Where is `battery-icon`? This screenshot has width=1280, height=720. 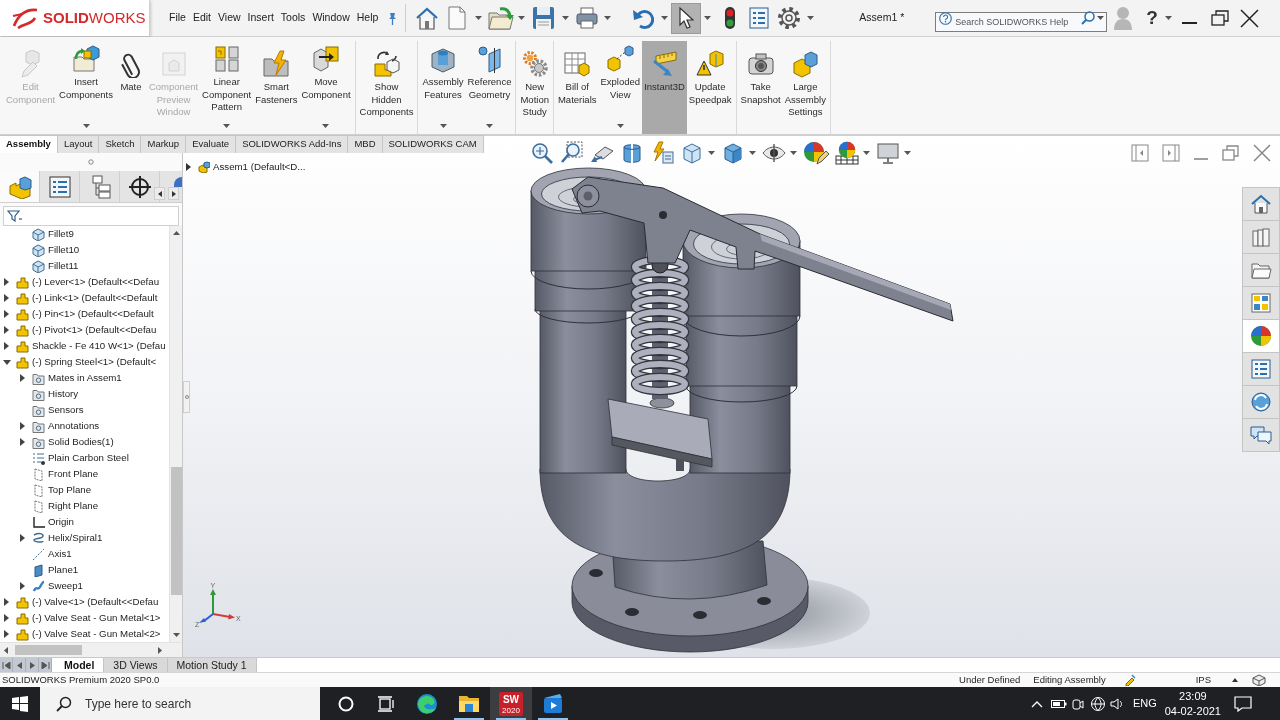
battery-icon is located at coordinates (1058, 703).